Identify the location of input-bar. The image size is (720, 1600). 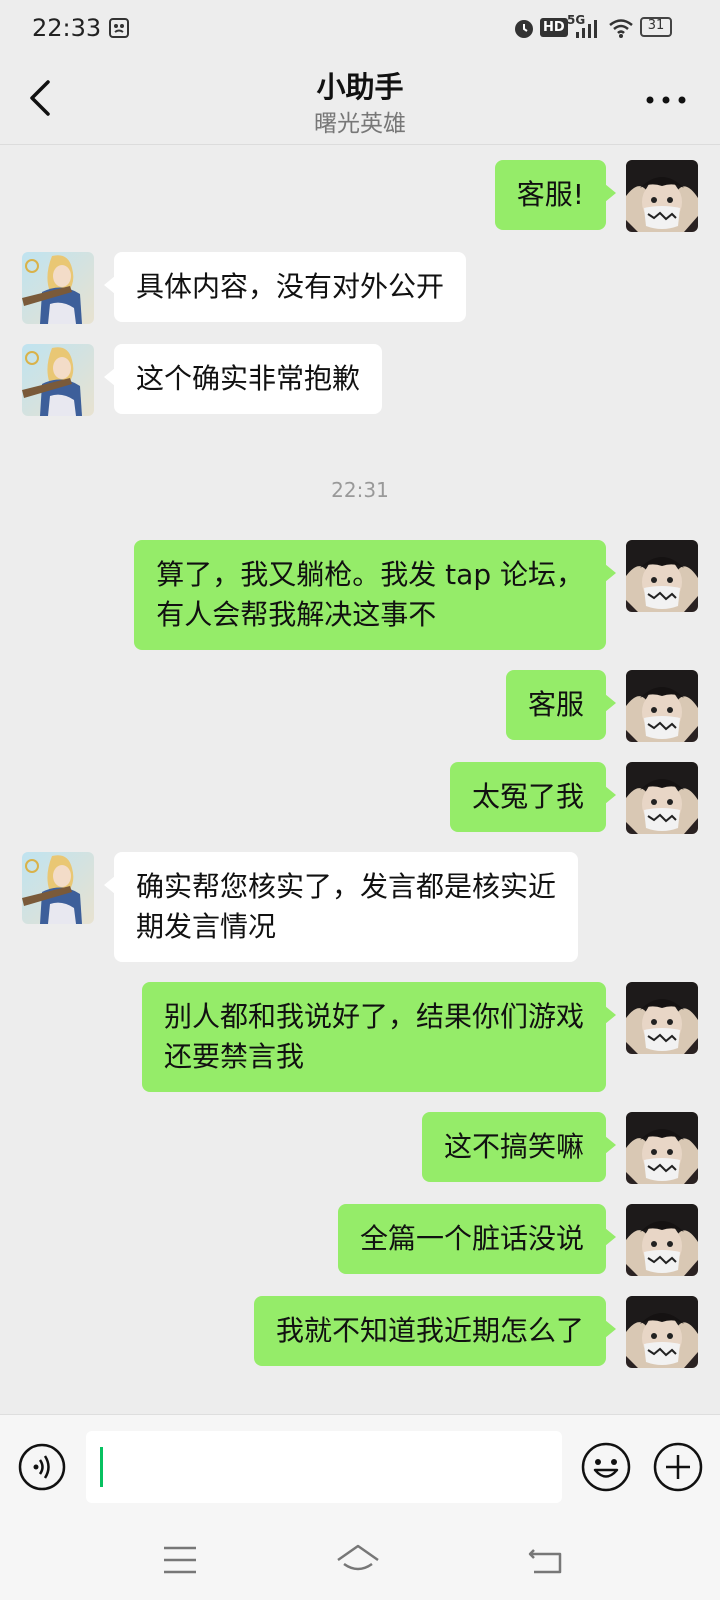
(360, 1470).